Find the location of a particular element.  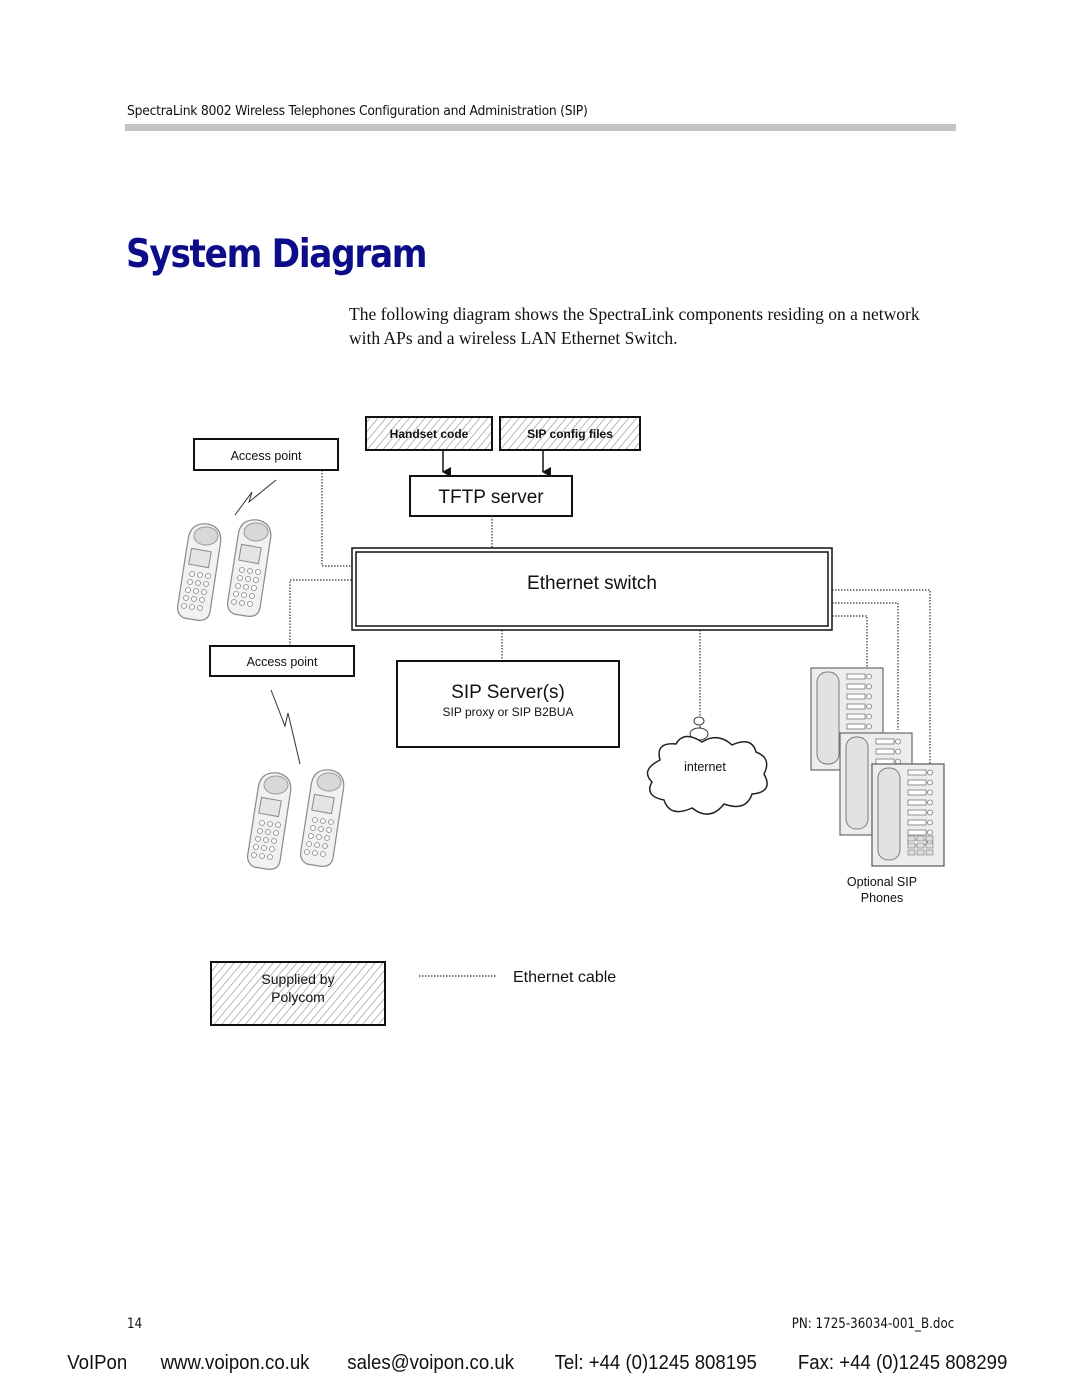

sip-config-files-box: SIP config files is located at coordinates (570, 433).